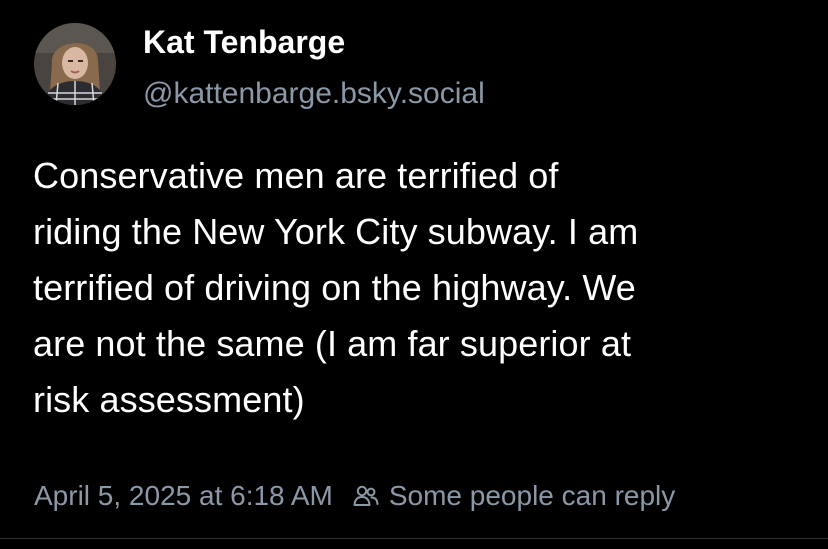 Image resolution: width=828 pixels, height=549 pixels. What do you see at coordinates (366, 496) in the screenshot?
I see `people-icon` at bounding box center [366, 496].